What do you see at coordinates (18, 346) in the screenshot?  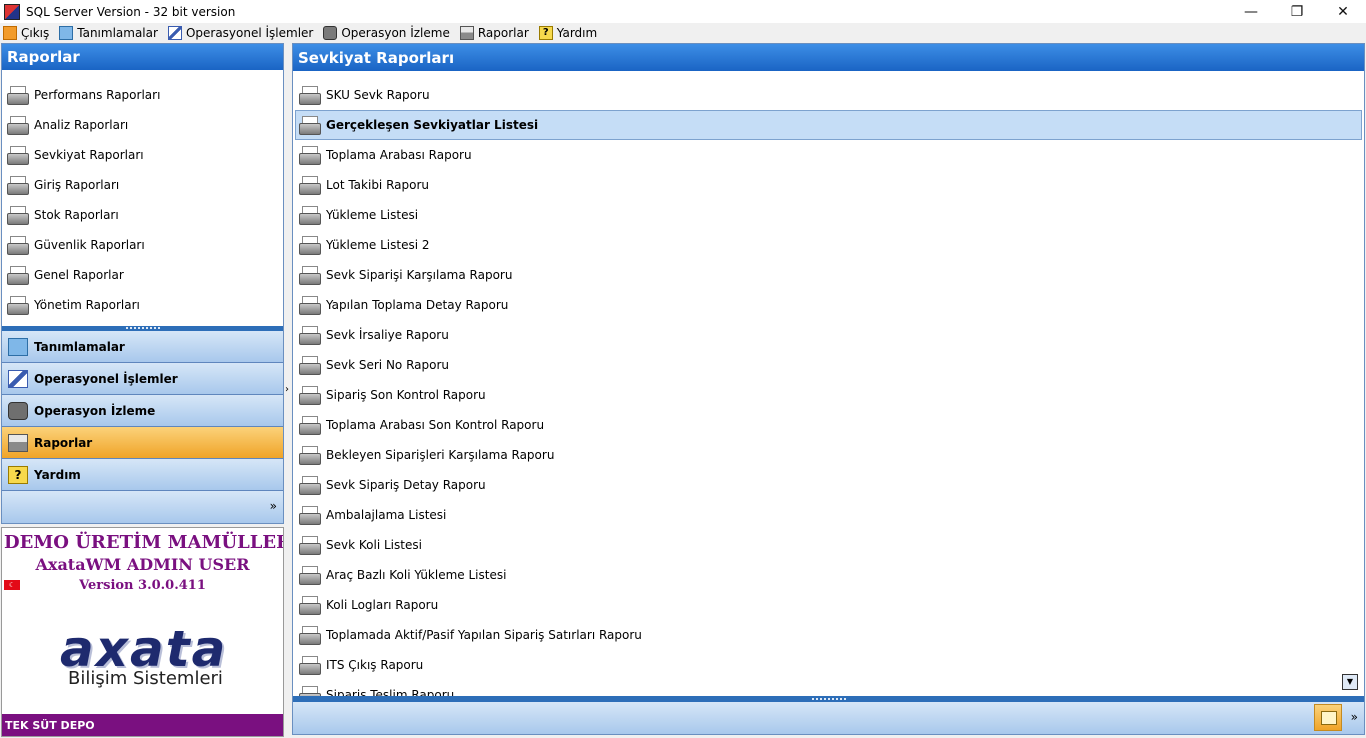 I see `keyboard-icon` at bounding box center [18, 346].